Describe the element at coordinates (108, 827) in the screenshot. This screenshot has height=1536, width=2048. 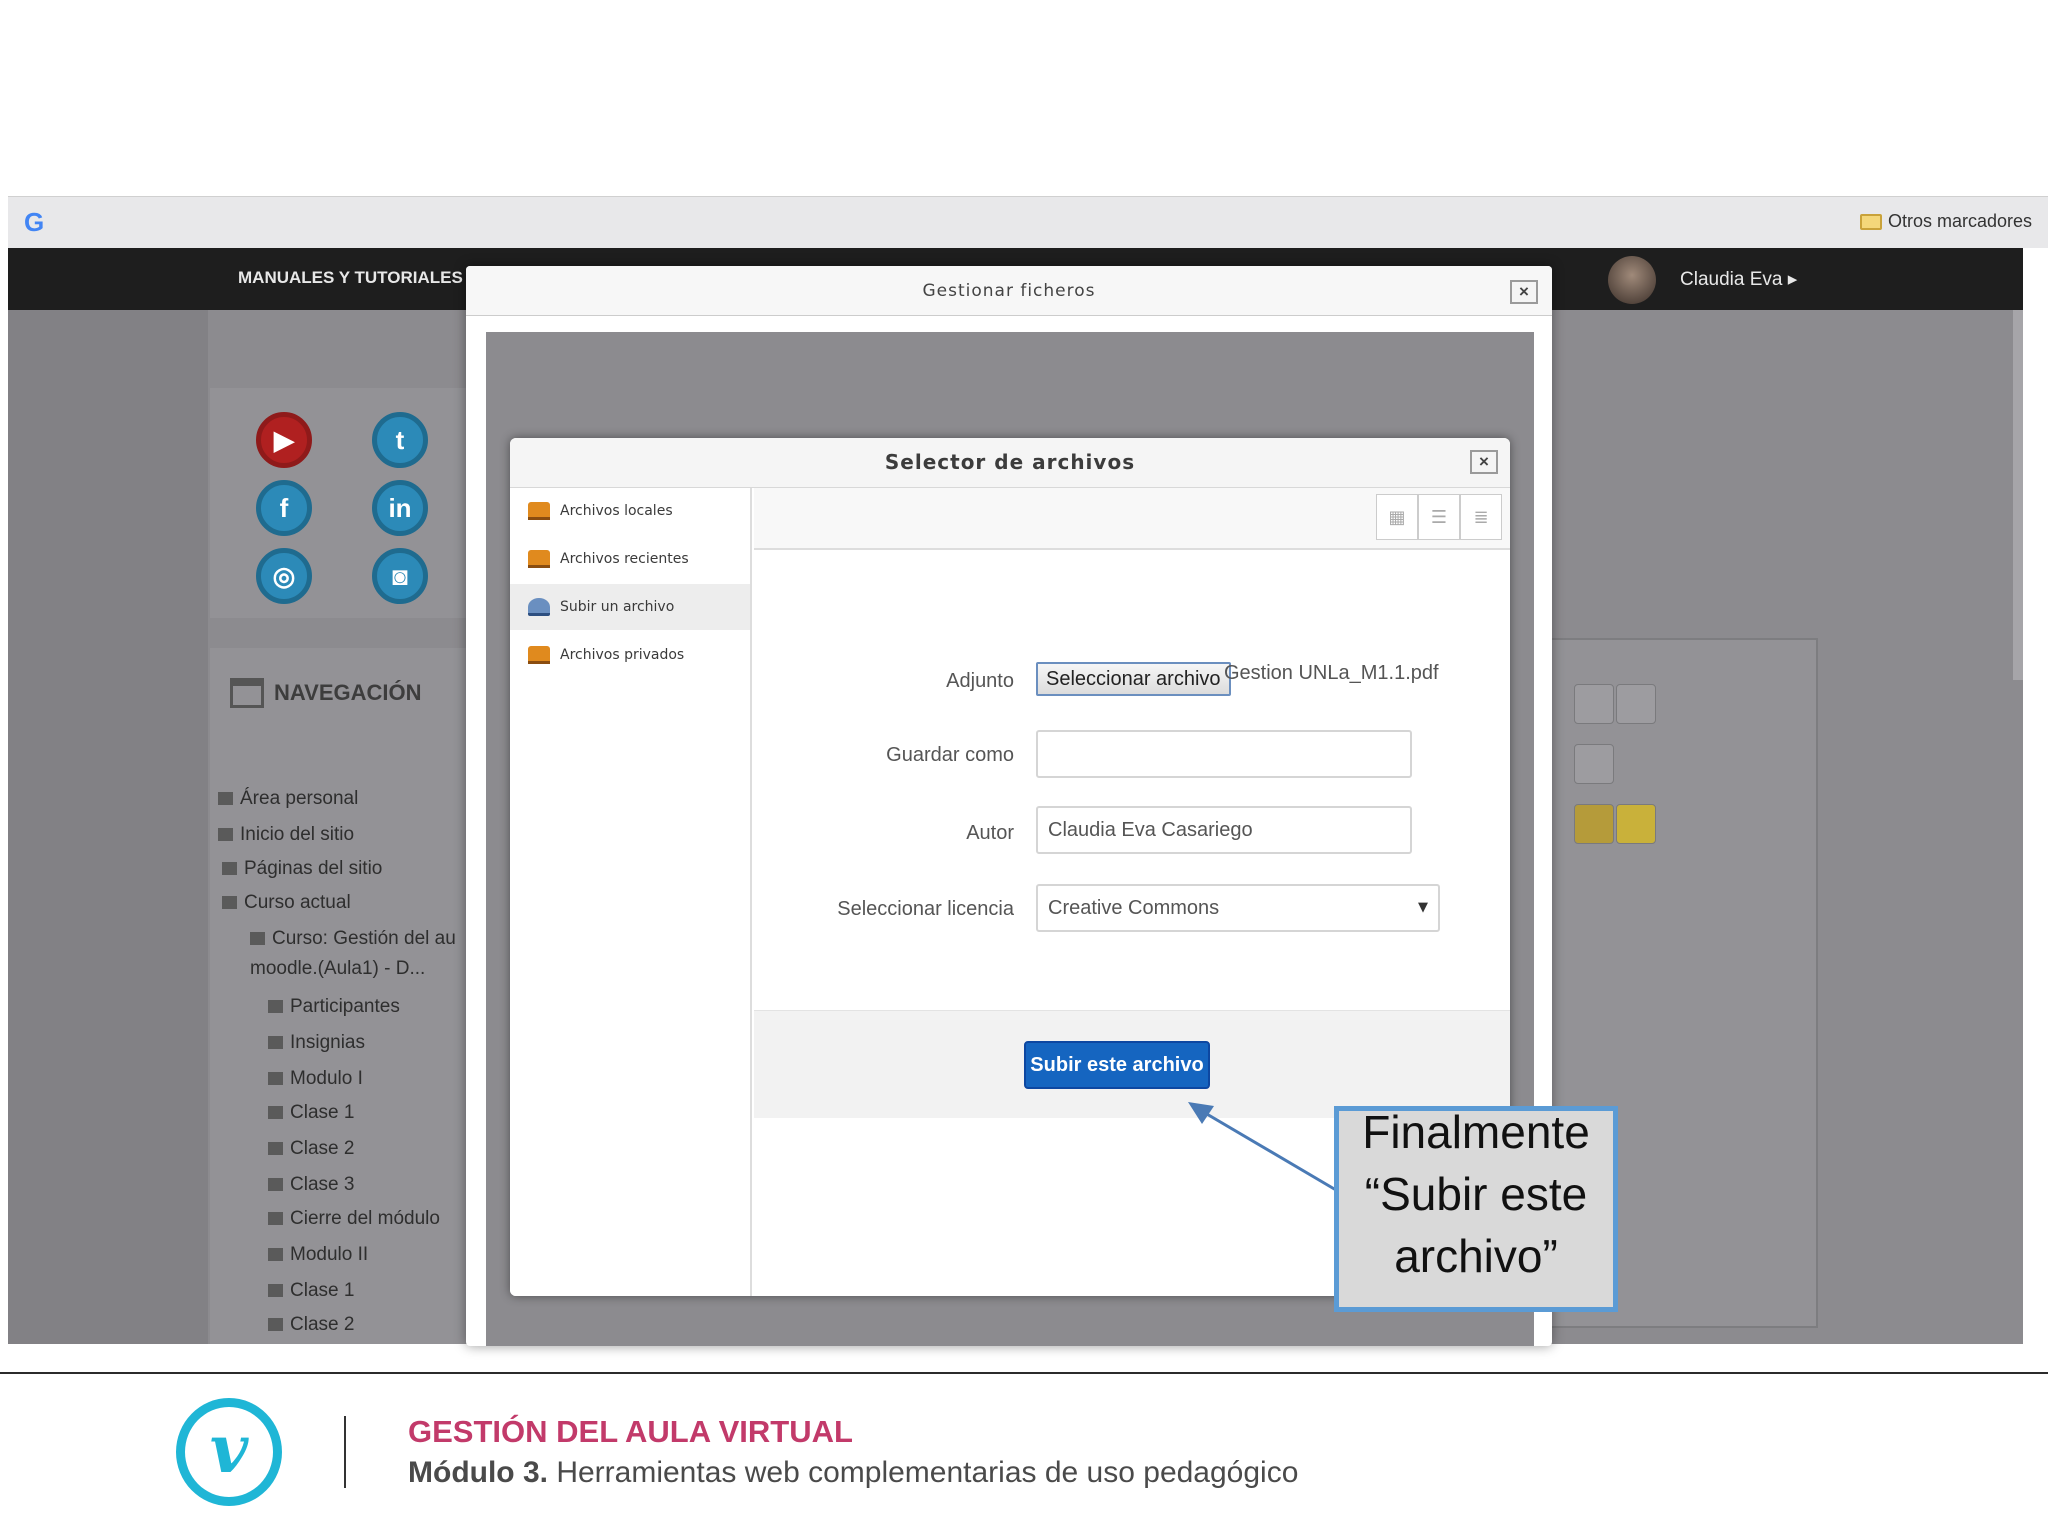
I see `page-margin` at that location.